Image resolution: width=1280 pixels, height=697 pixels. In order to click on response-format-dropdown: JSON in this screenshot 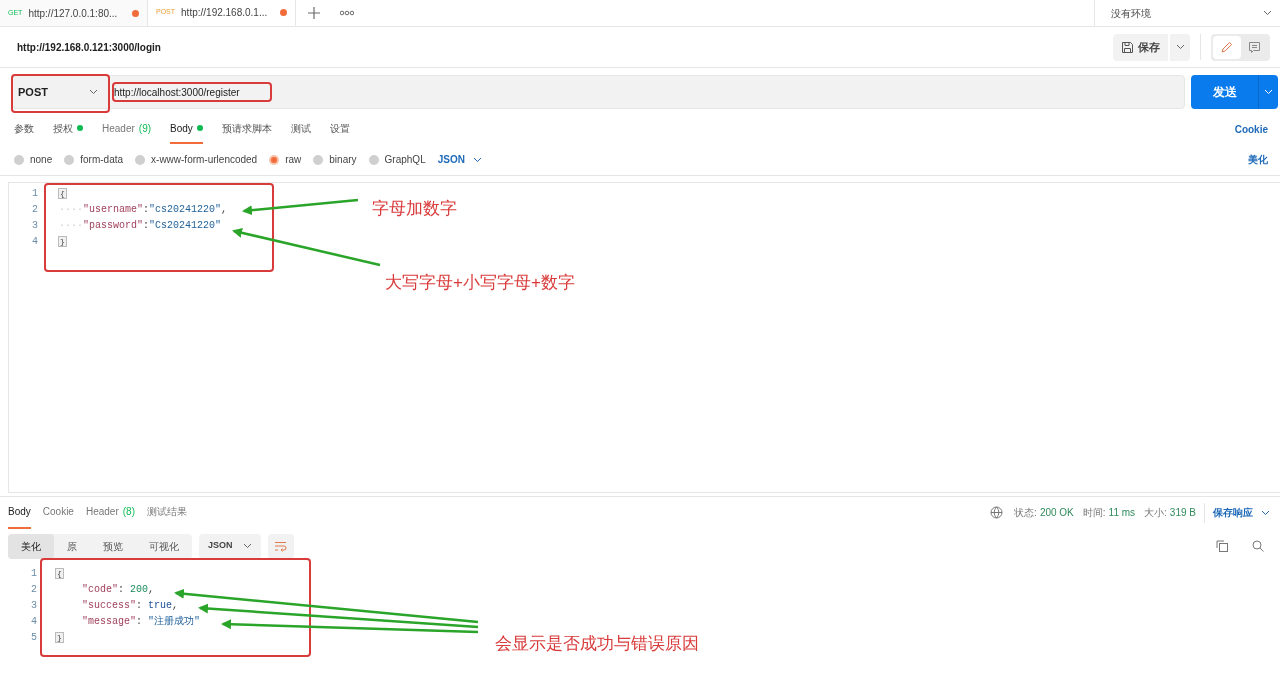, I will do `click(230, 546)`.